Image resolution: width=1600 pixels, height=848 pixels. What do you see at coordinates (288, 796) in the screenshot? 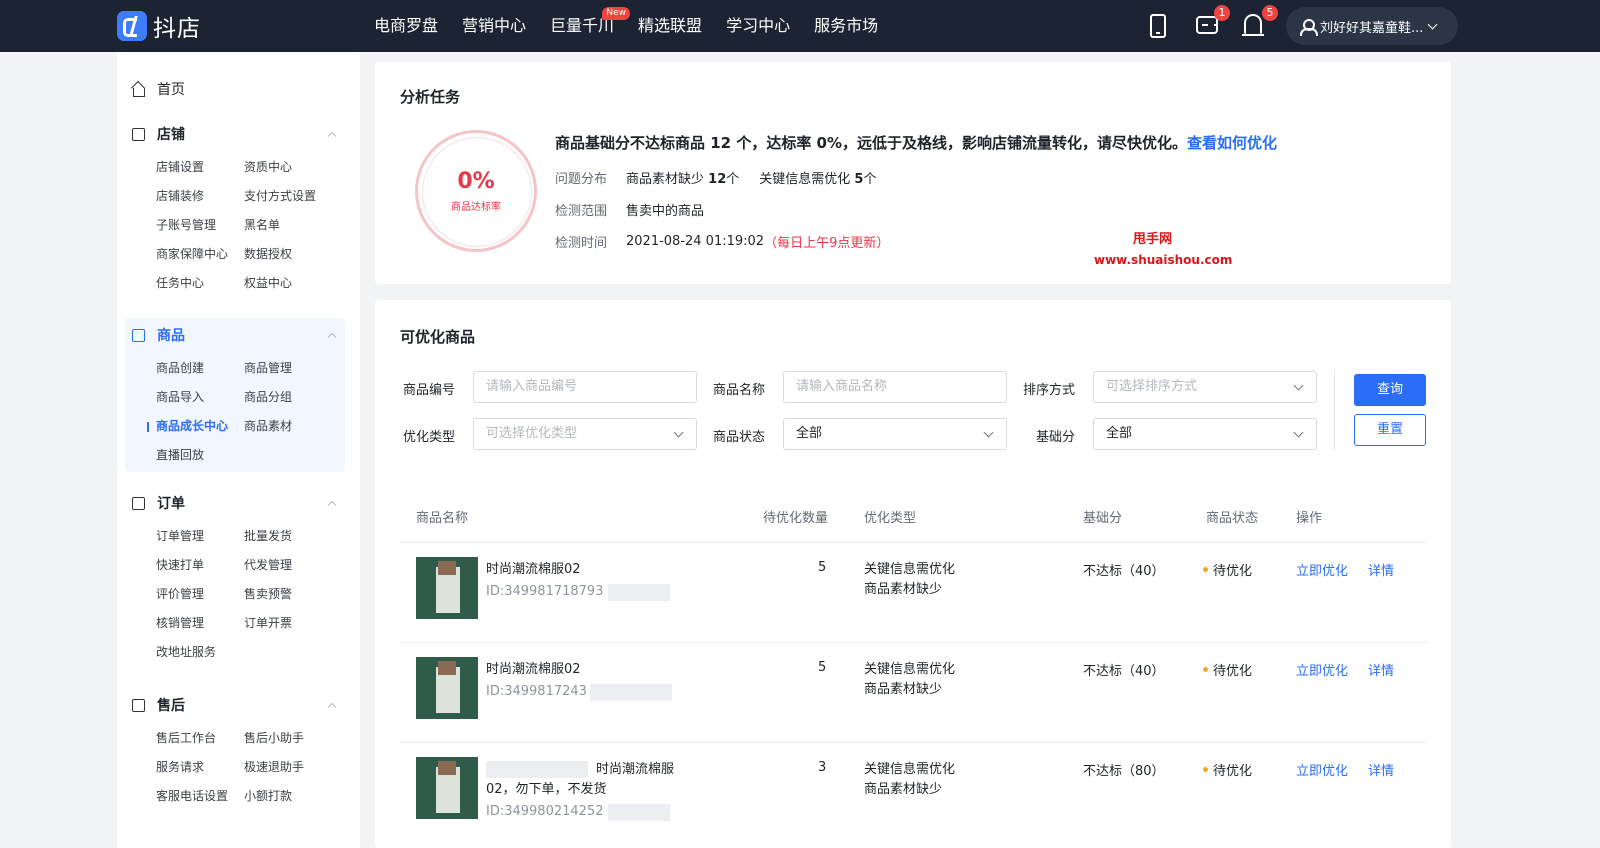
I see `sidebar-item: 小额打款` at bounding box center [288, 796].